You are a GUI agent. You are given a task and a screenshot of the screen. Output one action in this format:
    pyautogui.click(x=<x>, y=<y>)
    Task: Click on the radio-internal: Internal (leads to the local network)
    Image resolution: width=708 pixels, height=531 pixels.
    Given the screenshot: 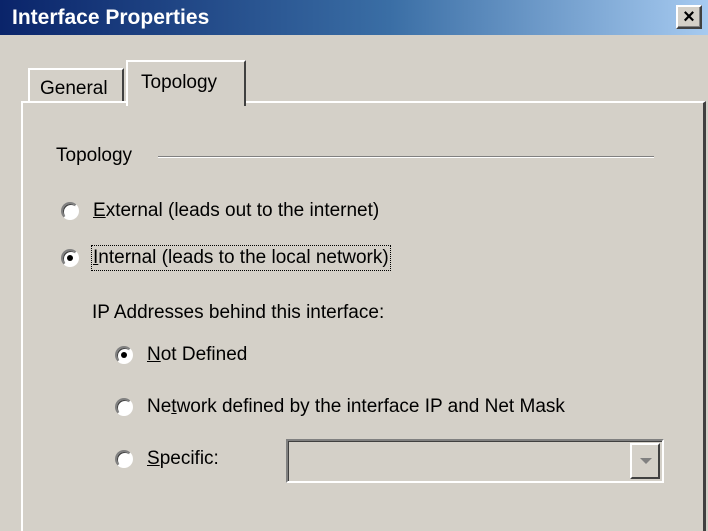 What is the action you would take?
    pyautogui.click(x=226, y=258)
    